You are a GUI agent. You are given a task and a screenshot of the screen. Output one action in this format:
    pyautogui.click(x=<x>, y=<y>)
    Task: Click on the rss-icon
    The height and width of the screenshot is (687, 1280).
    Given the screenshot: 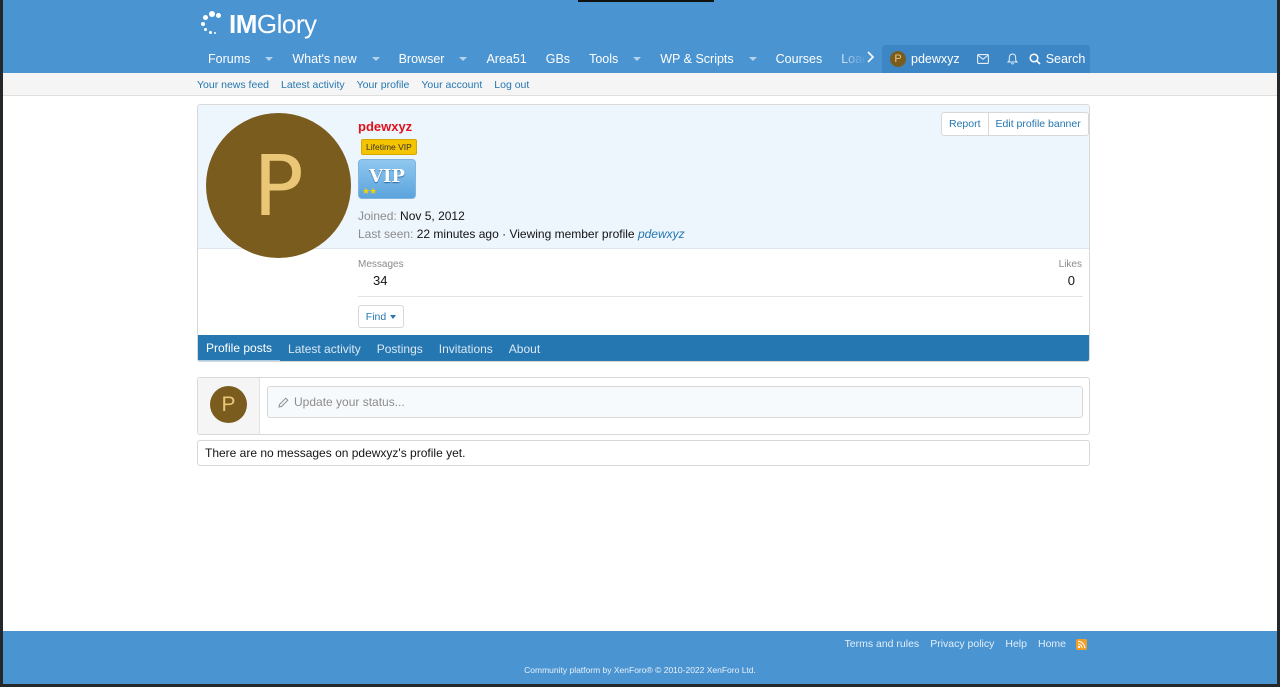 What is the action you would take?
    pyautogui.click(x=1081, y=644)
    